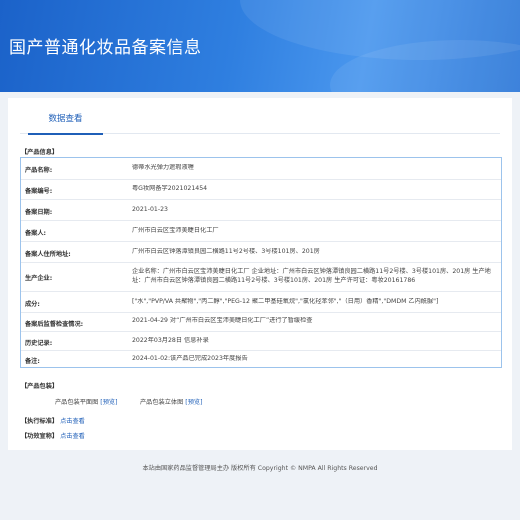 This screenshot has width=520, height=520. Describe the element at coordinates (261, 168) in the screenshot. I see `table-row: 产品名称: 德蒂水光弹力遮瑕液喱` at that location.